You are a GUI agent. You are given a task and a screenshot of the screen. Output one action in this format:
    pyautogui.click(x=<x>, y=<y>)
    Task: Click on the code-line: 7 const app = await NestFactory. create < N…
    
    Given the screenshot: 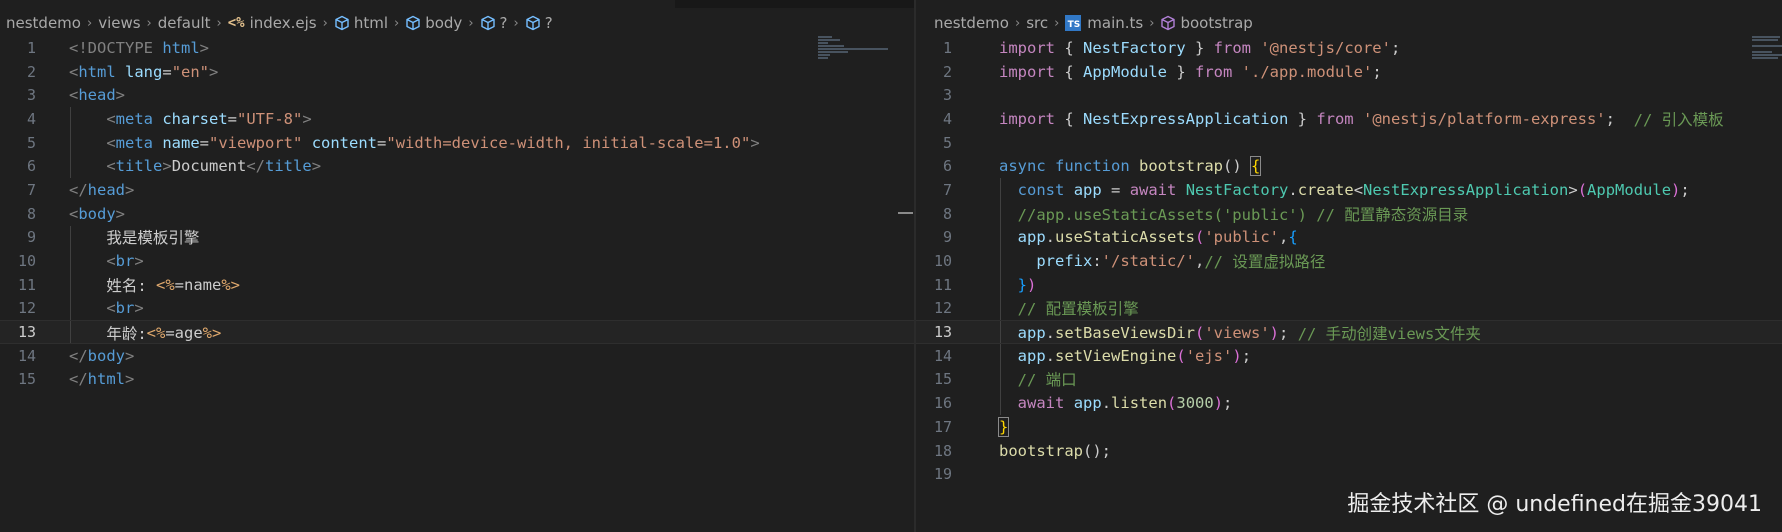 What is the action you would take?
    pyautogui.click(x=1349, y=190)
    